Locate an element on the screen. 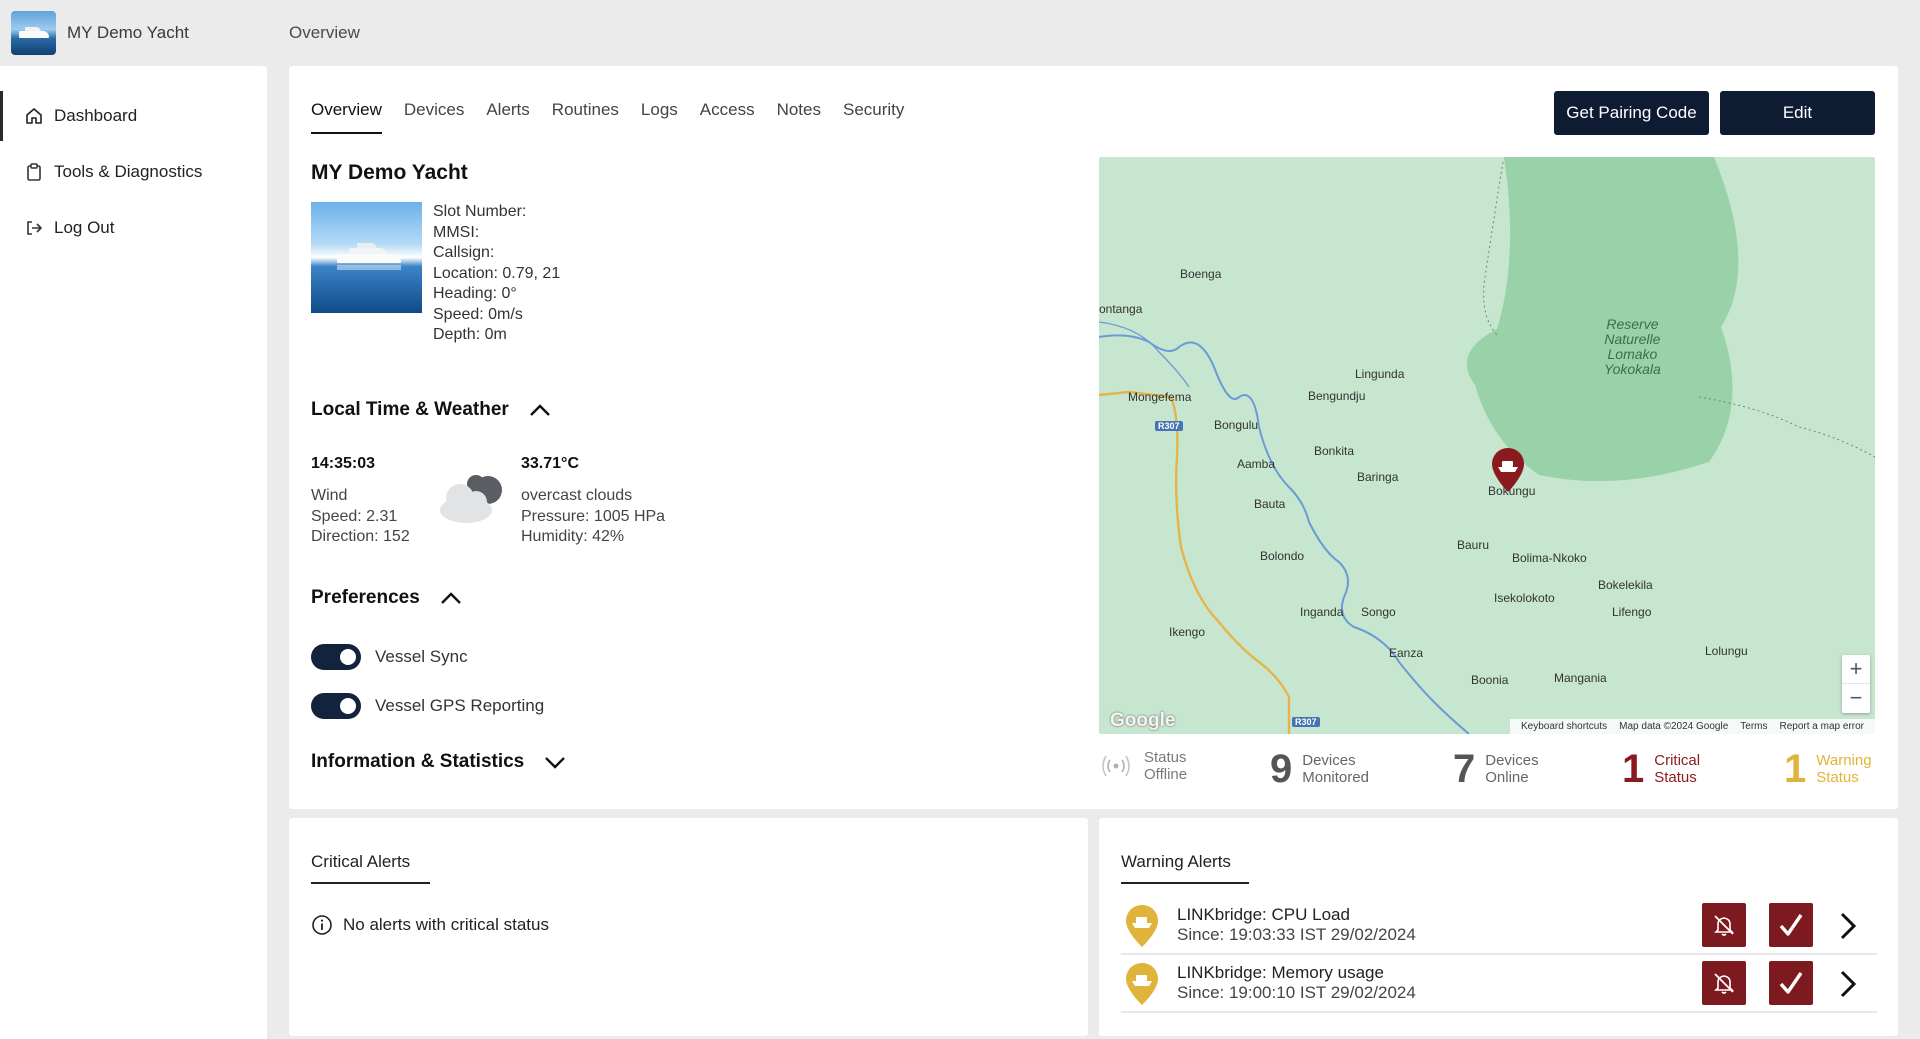 This screenshot has width=1920, height=1039. keyboard-shortcuts-link: Keyboard shortcuts is located at coordinates (1564, 726).